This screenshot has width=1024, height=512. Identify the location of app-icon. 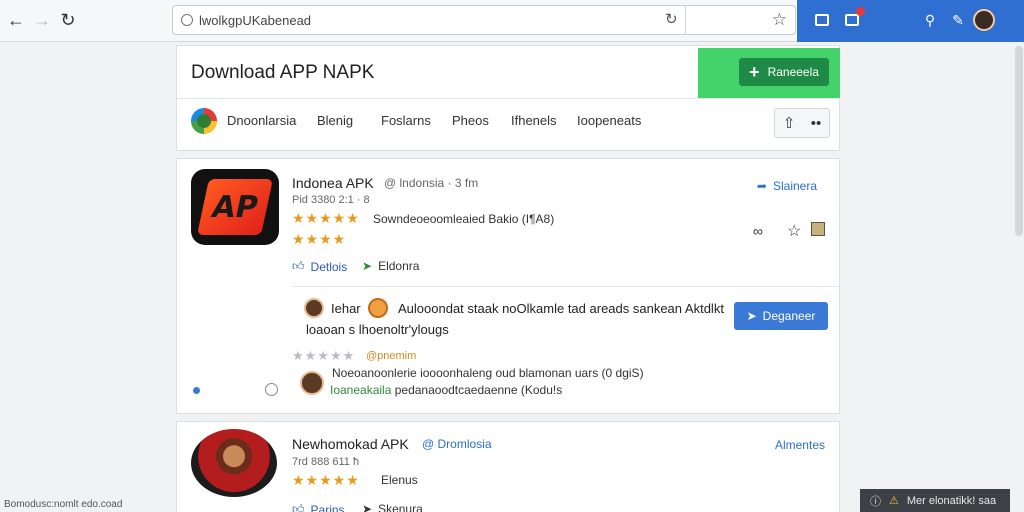
(234, 463).